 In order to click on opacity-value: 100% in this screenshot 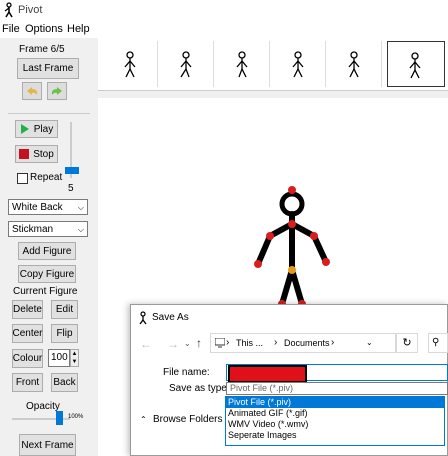, I will do `click(76, 417)`.